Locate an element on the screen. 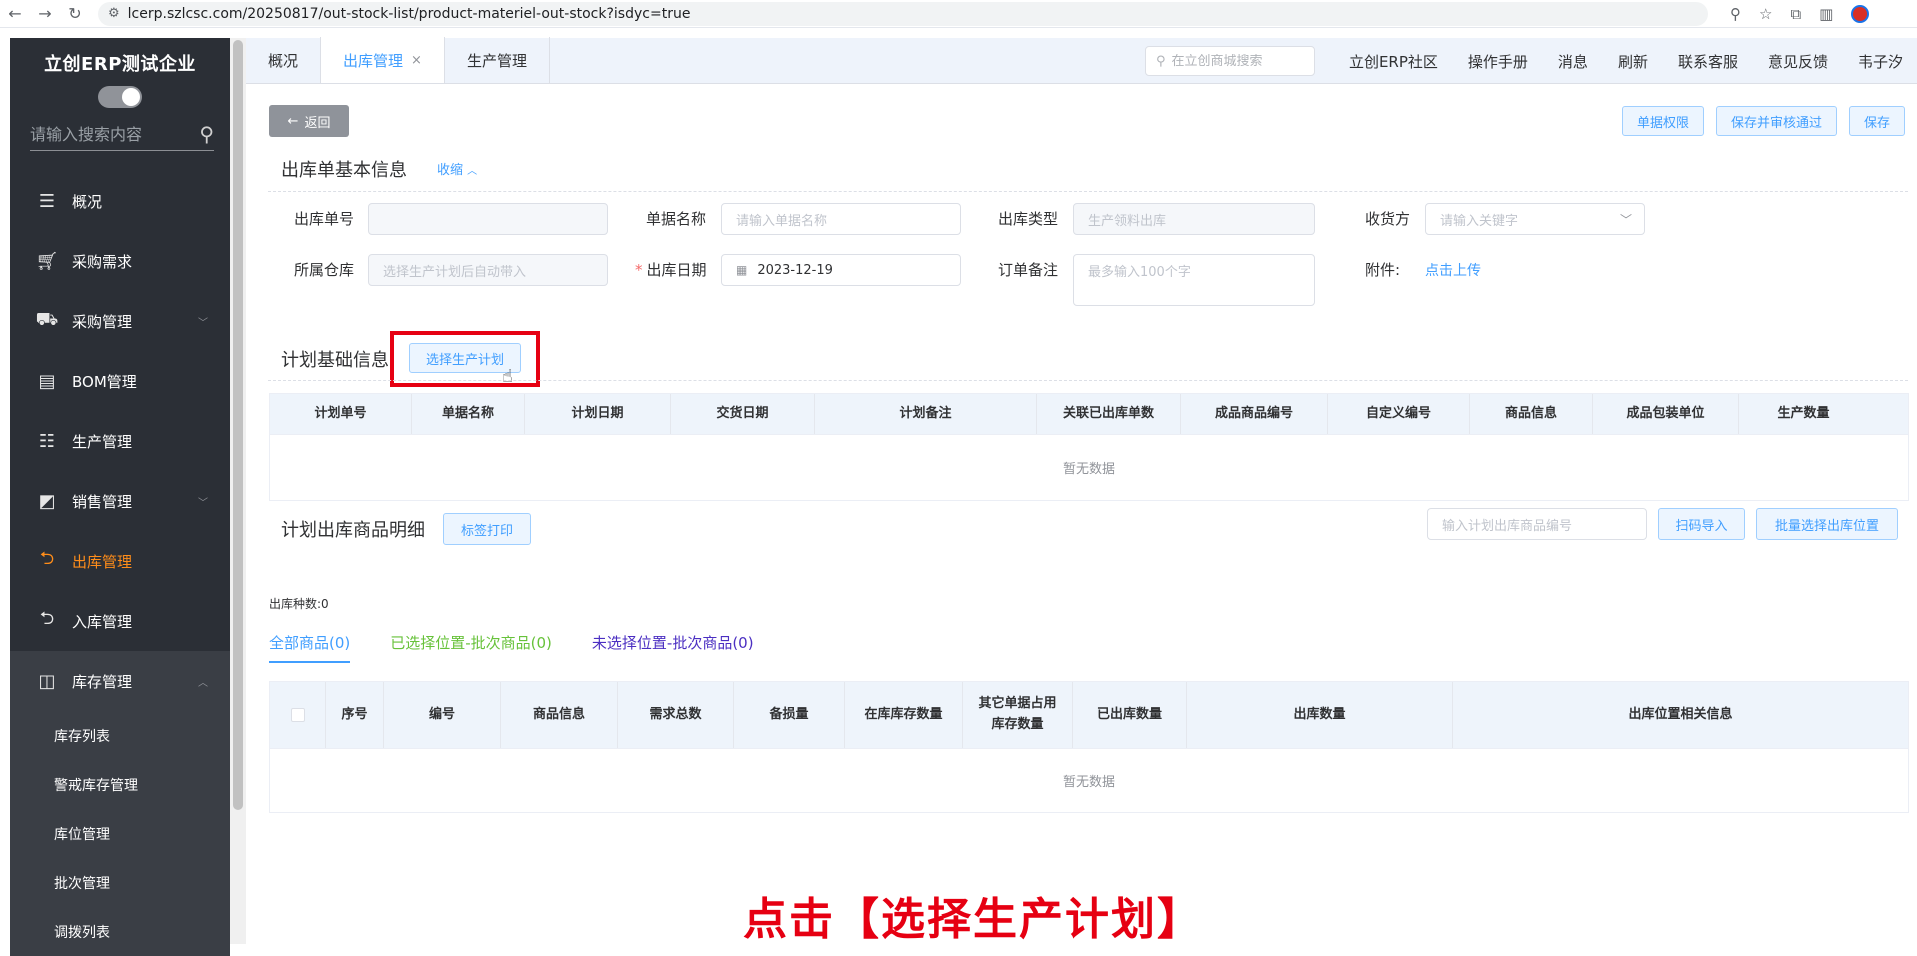 The height and width of the screenshot is (956, 1917). tab-label: 概况 is located at coordinates (283, 60).